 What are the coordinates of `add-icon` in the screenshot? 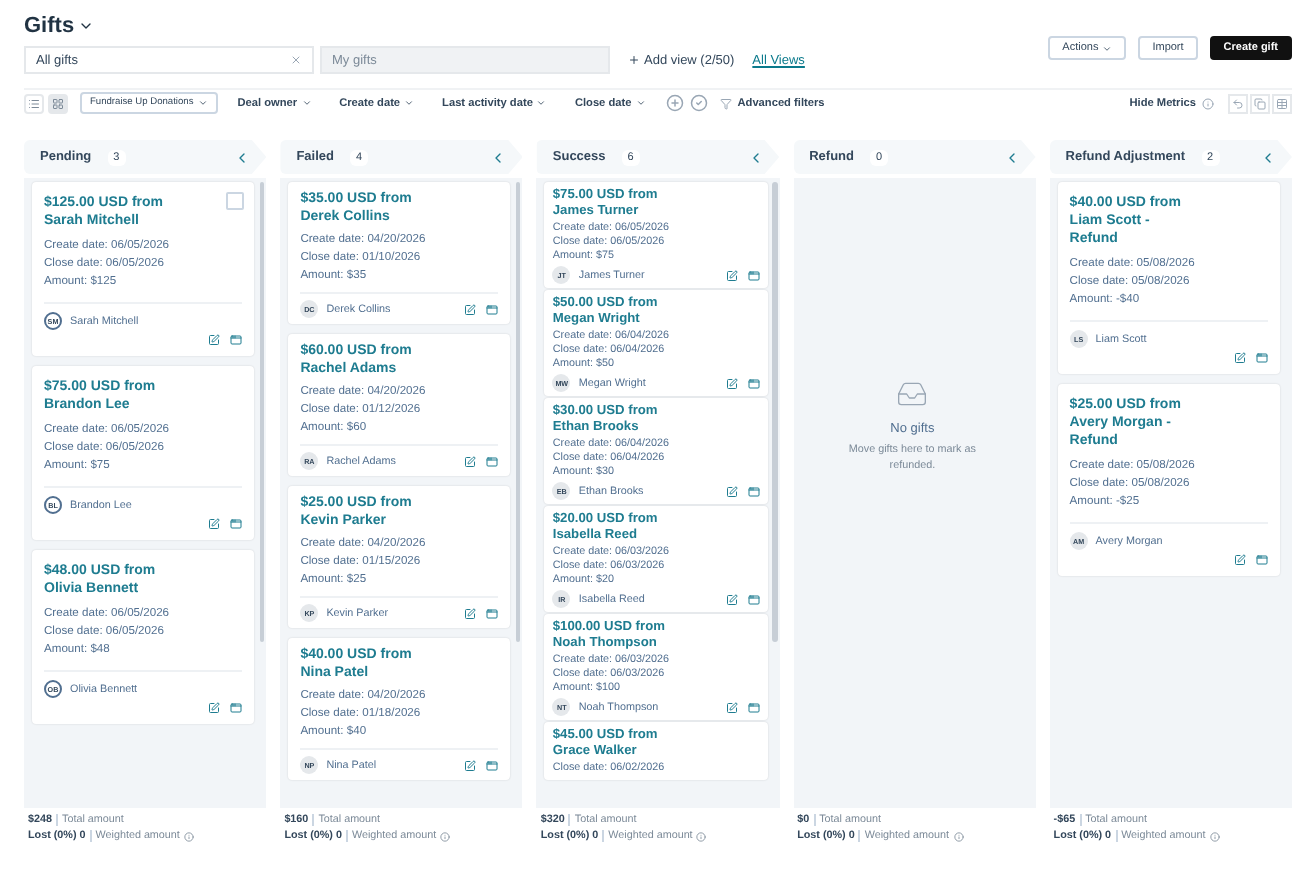 It's located at (674, 103).